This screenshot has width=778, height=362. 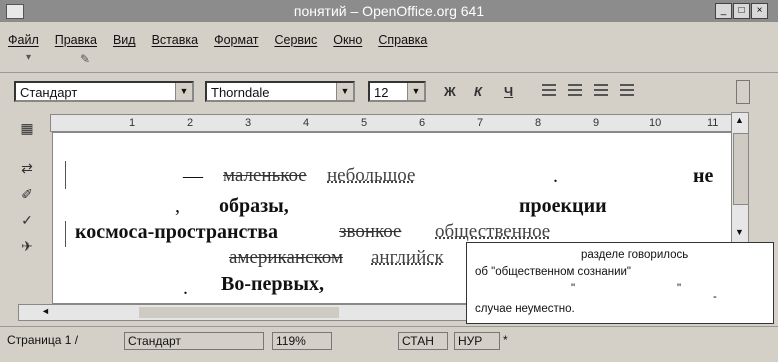 I want to click on menu-file: Файл, so click(x=23, y=40).